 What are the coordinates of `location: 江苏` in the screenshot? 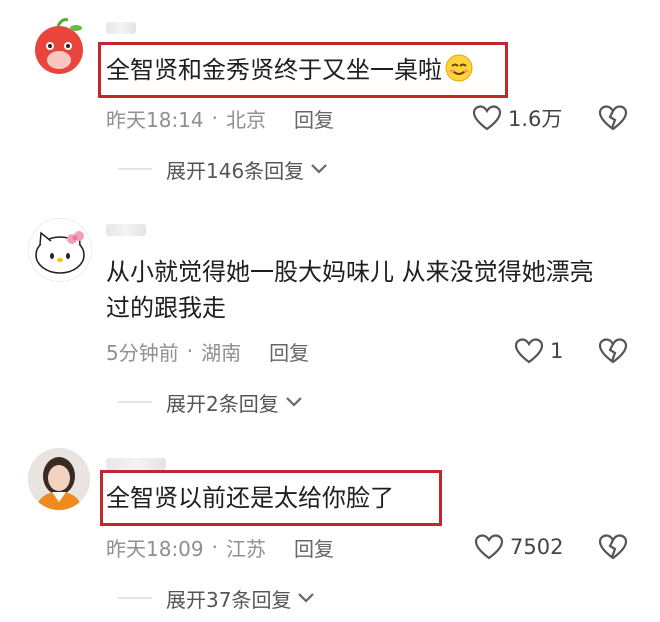 It's located at (246, 548).